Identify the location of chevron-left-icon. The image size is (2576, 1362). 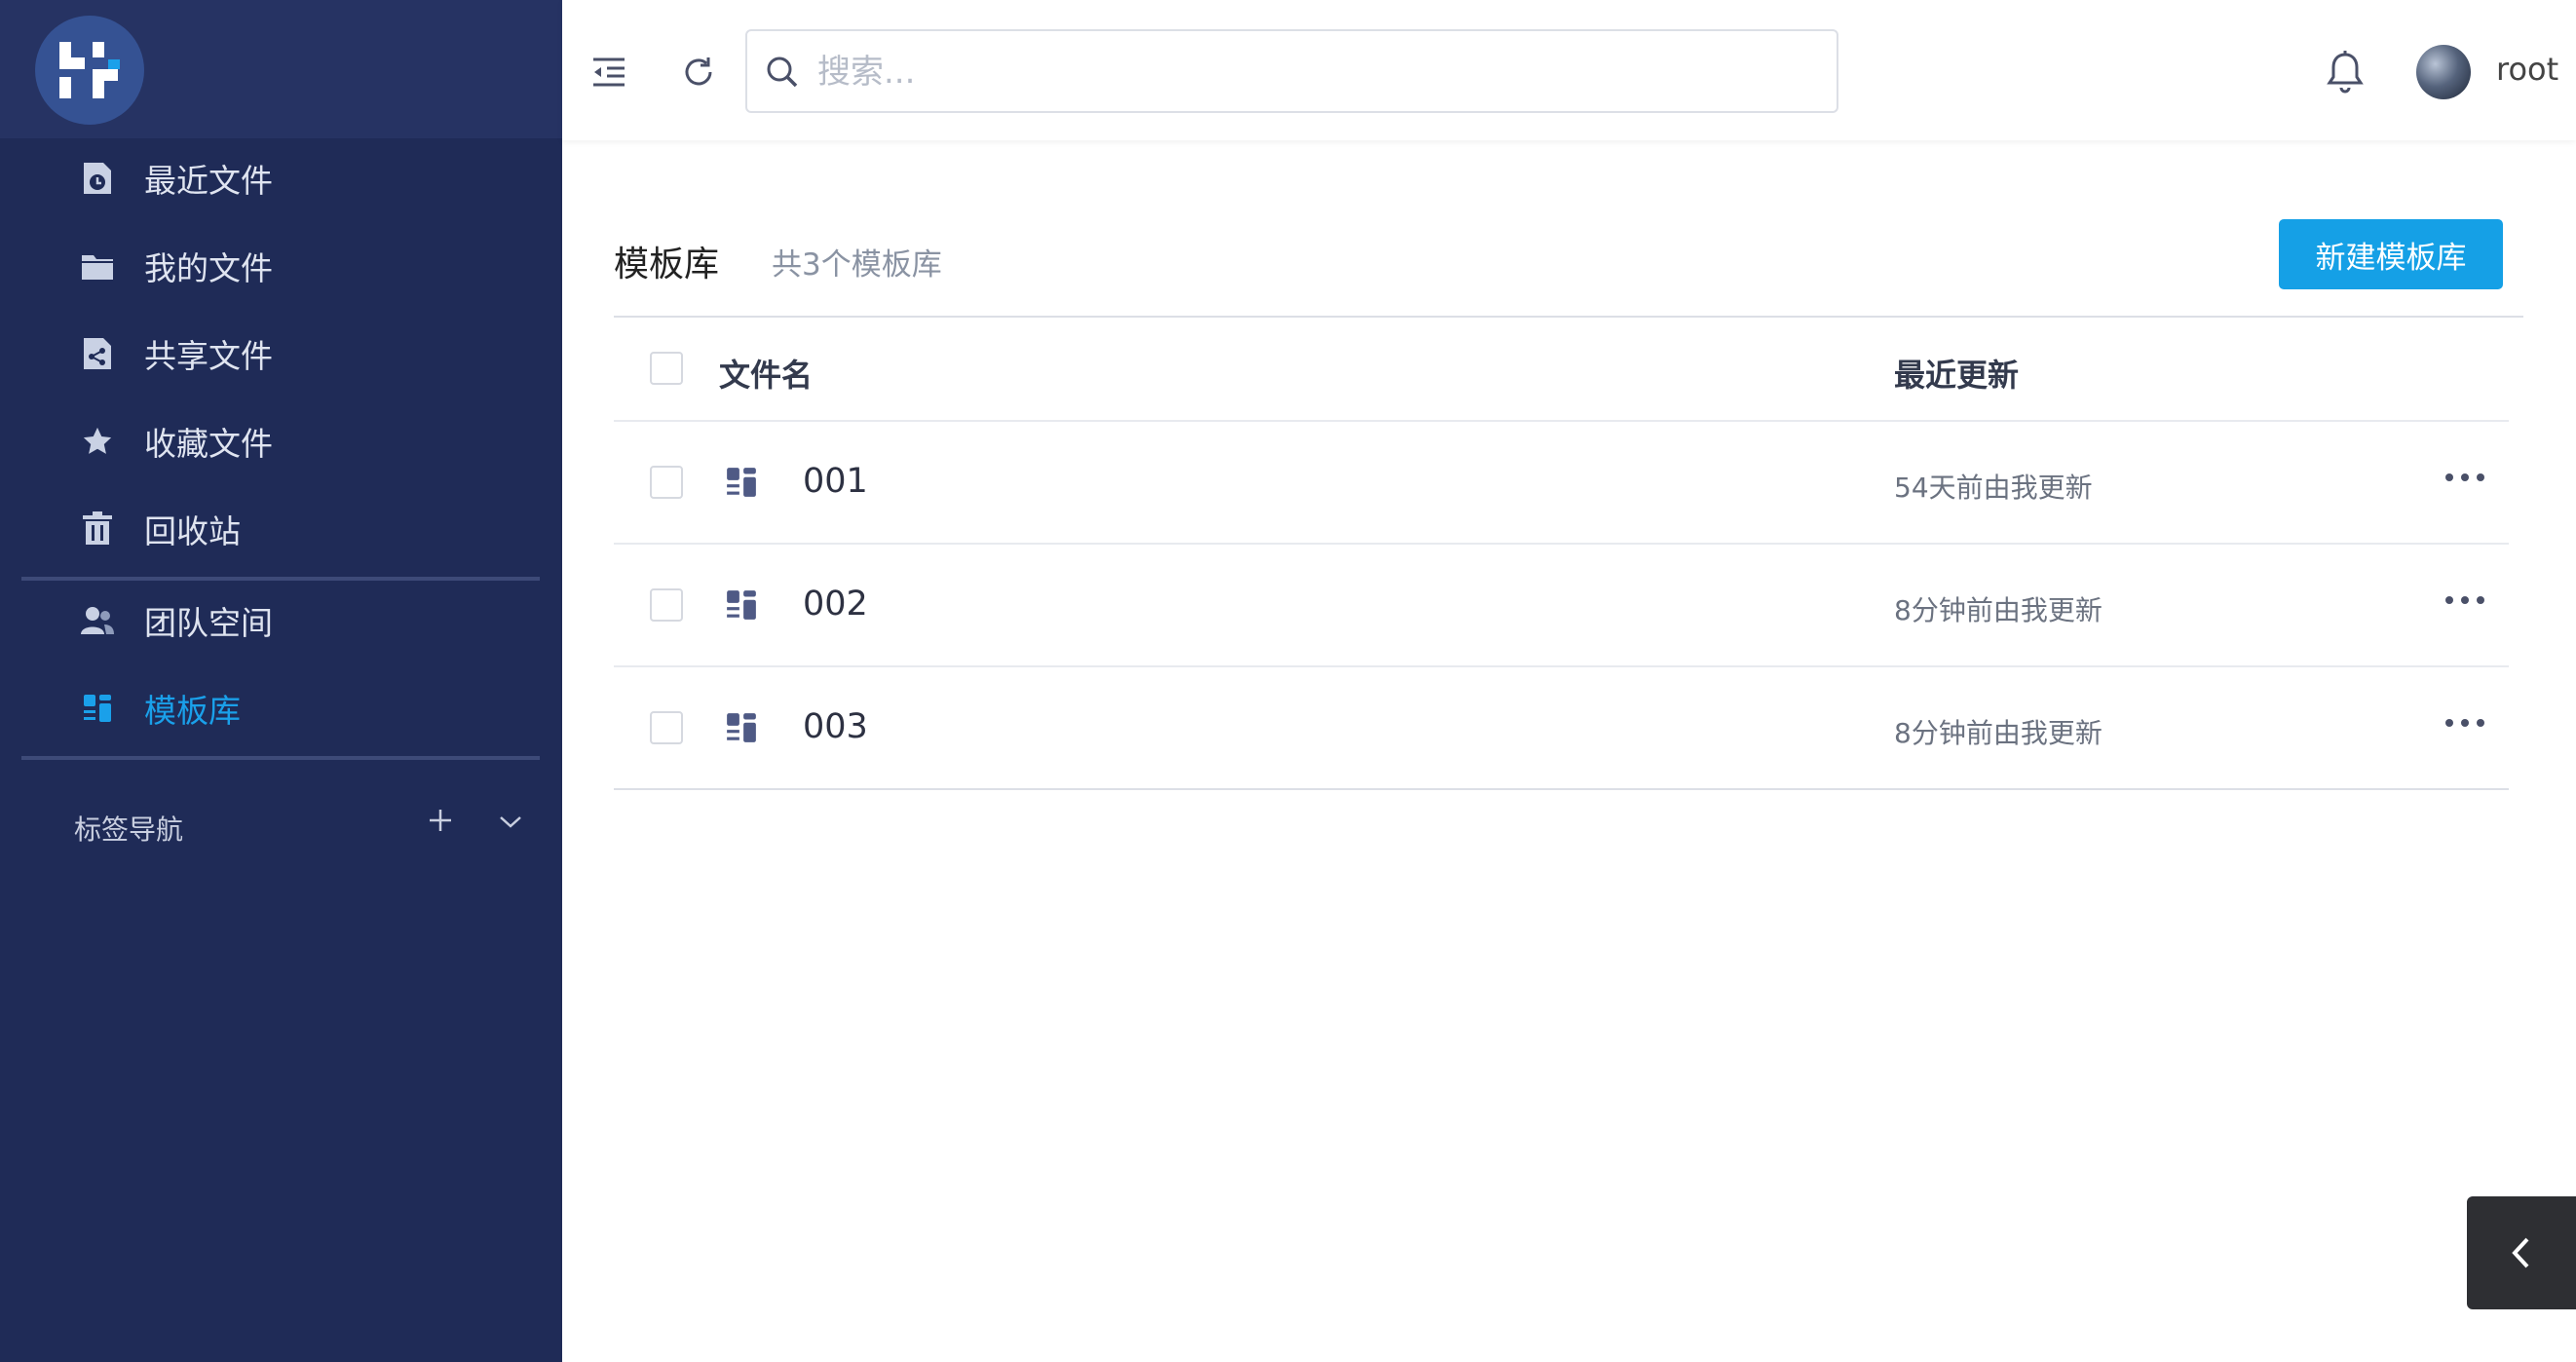
(2520, 1252).